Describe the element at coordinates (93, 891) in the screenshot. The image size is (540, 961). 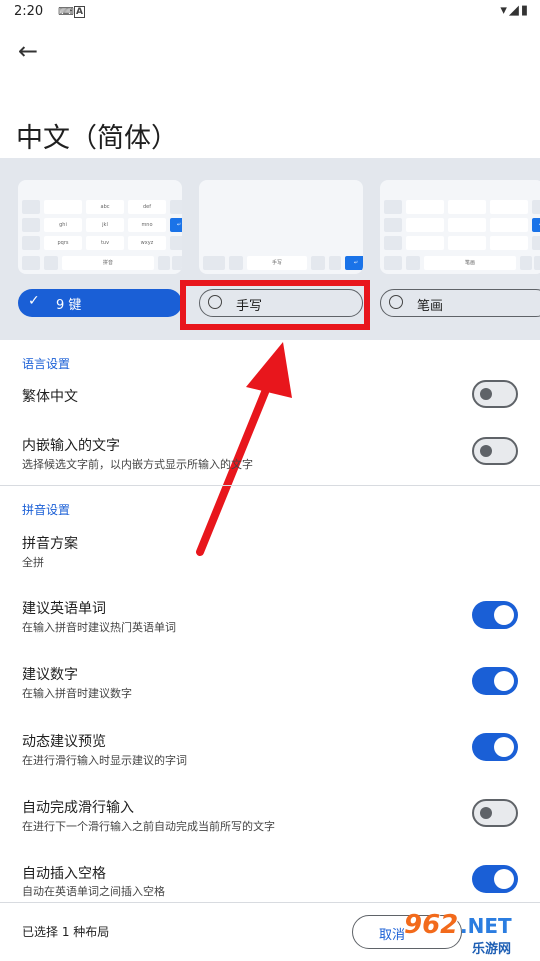
I see `setting-space-subtitle: 自动在英语单词之间插入空格` at that location.